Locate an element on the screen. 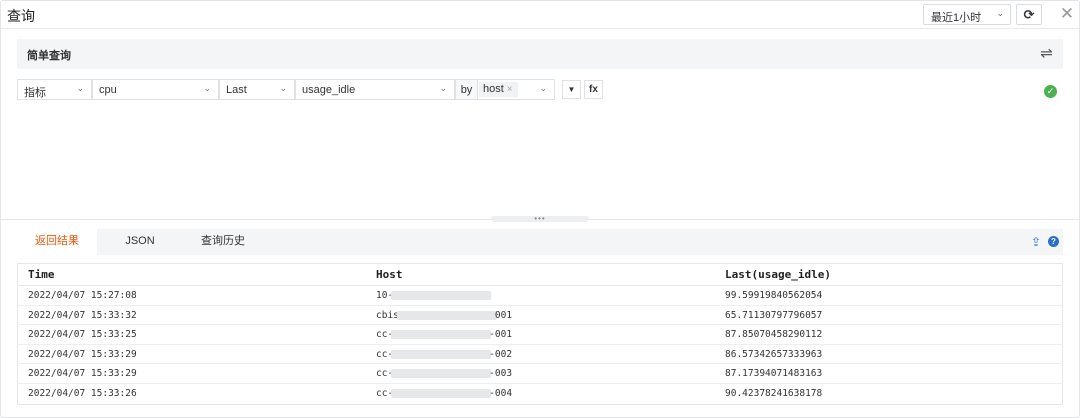 The image size is (1080, 418). group-by-tag: host × is located at coordinates (498, 89).